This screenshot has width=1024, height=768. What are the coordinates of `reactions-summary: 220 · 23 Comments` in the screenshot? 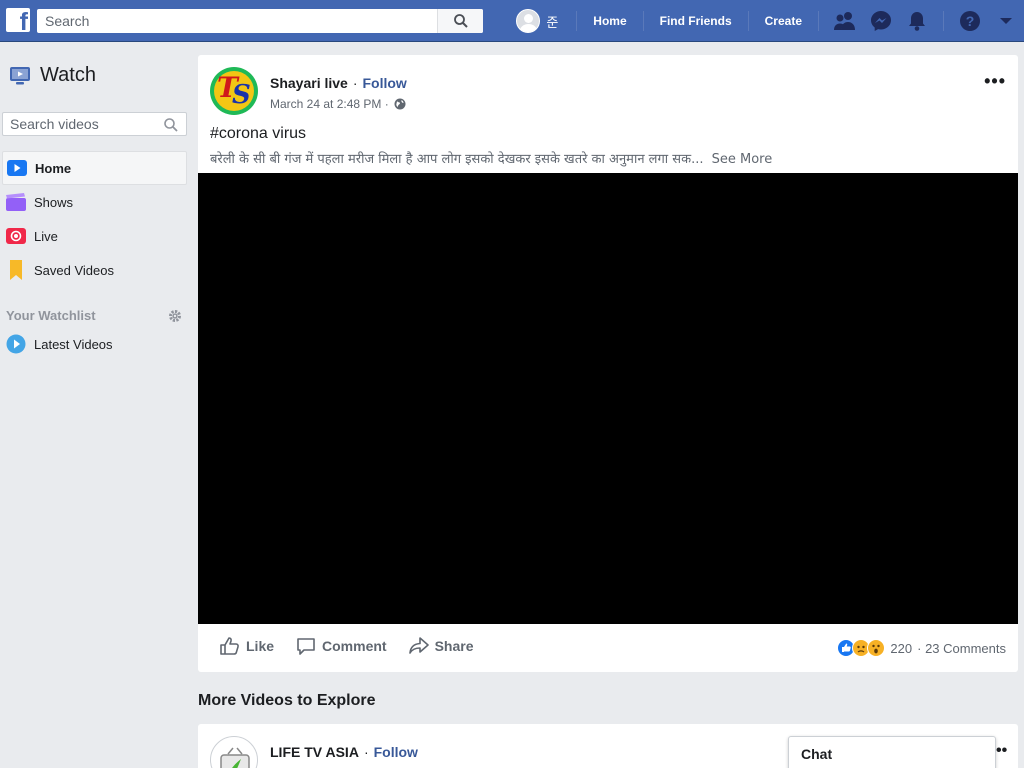 It's located at (921, 648).